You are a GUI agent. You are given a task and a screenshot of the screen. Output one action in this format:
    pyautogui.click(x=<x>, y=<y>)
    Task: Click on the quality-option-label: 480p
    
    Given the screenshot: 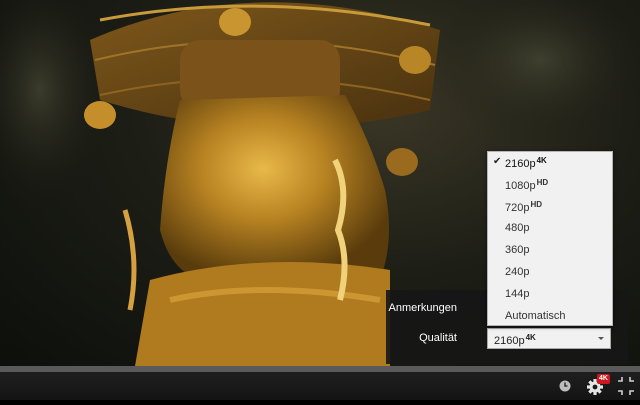 What is the action you would take?
    pyautogui.click(x=517, y=228)
    